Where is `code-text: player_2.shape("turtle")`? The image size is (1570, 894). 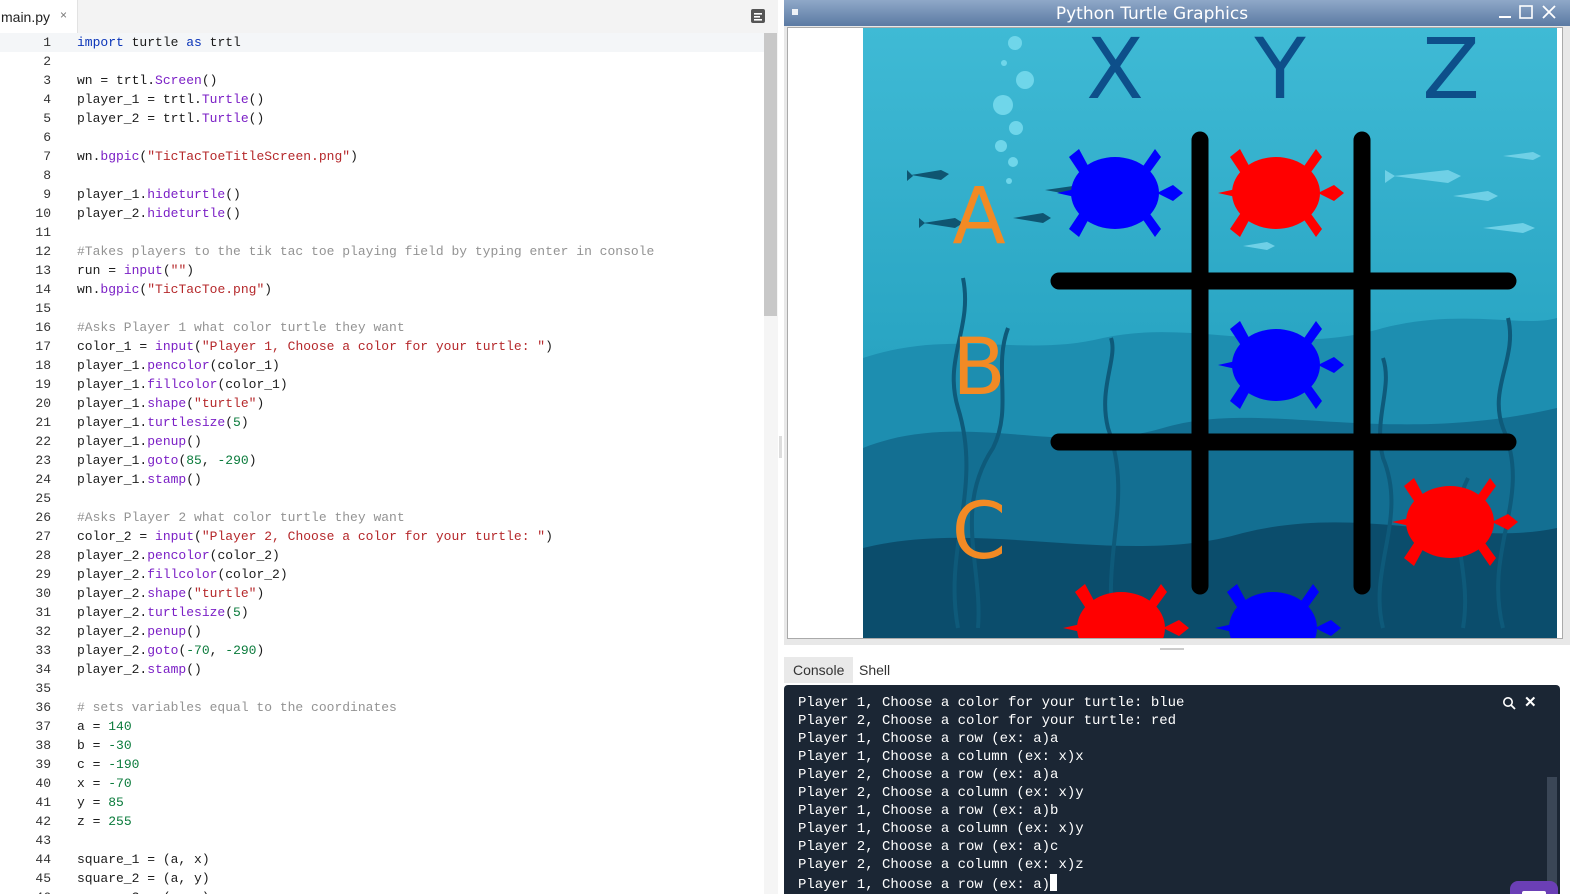
code-text: player_2.shape("turtle") is located at coordinates (171, 593).